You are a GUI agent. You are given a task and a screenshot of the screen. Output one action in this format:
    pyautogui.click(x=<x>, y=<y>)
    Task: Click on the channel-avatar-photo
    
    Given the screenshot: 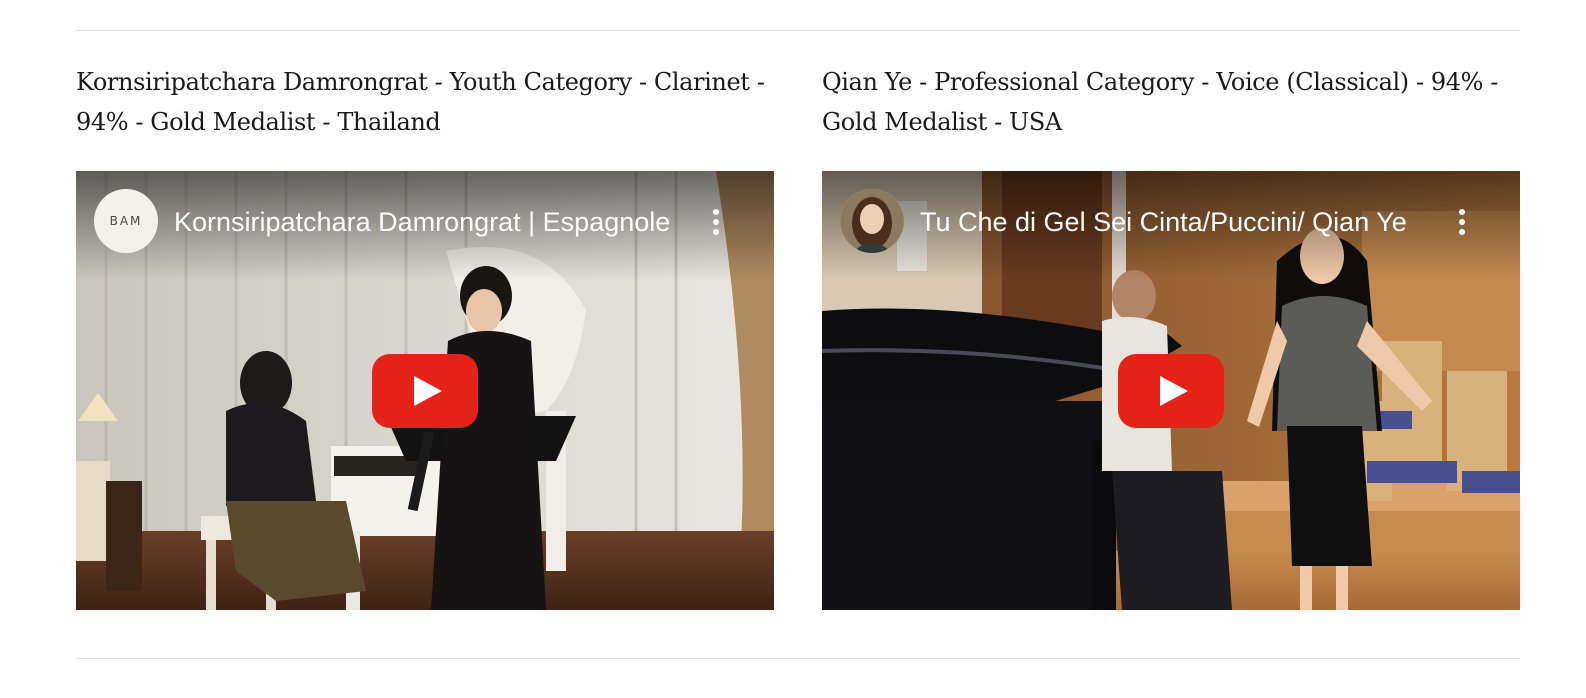 What is the action you would take?
    pyautogui.click(x=872, y=221)
    